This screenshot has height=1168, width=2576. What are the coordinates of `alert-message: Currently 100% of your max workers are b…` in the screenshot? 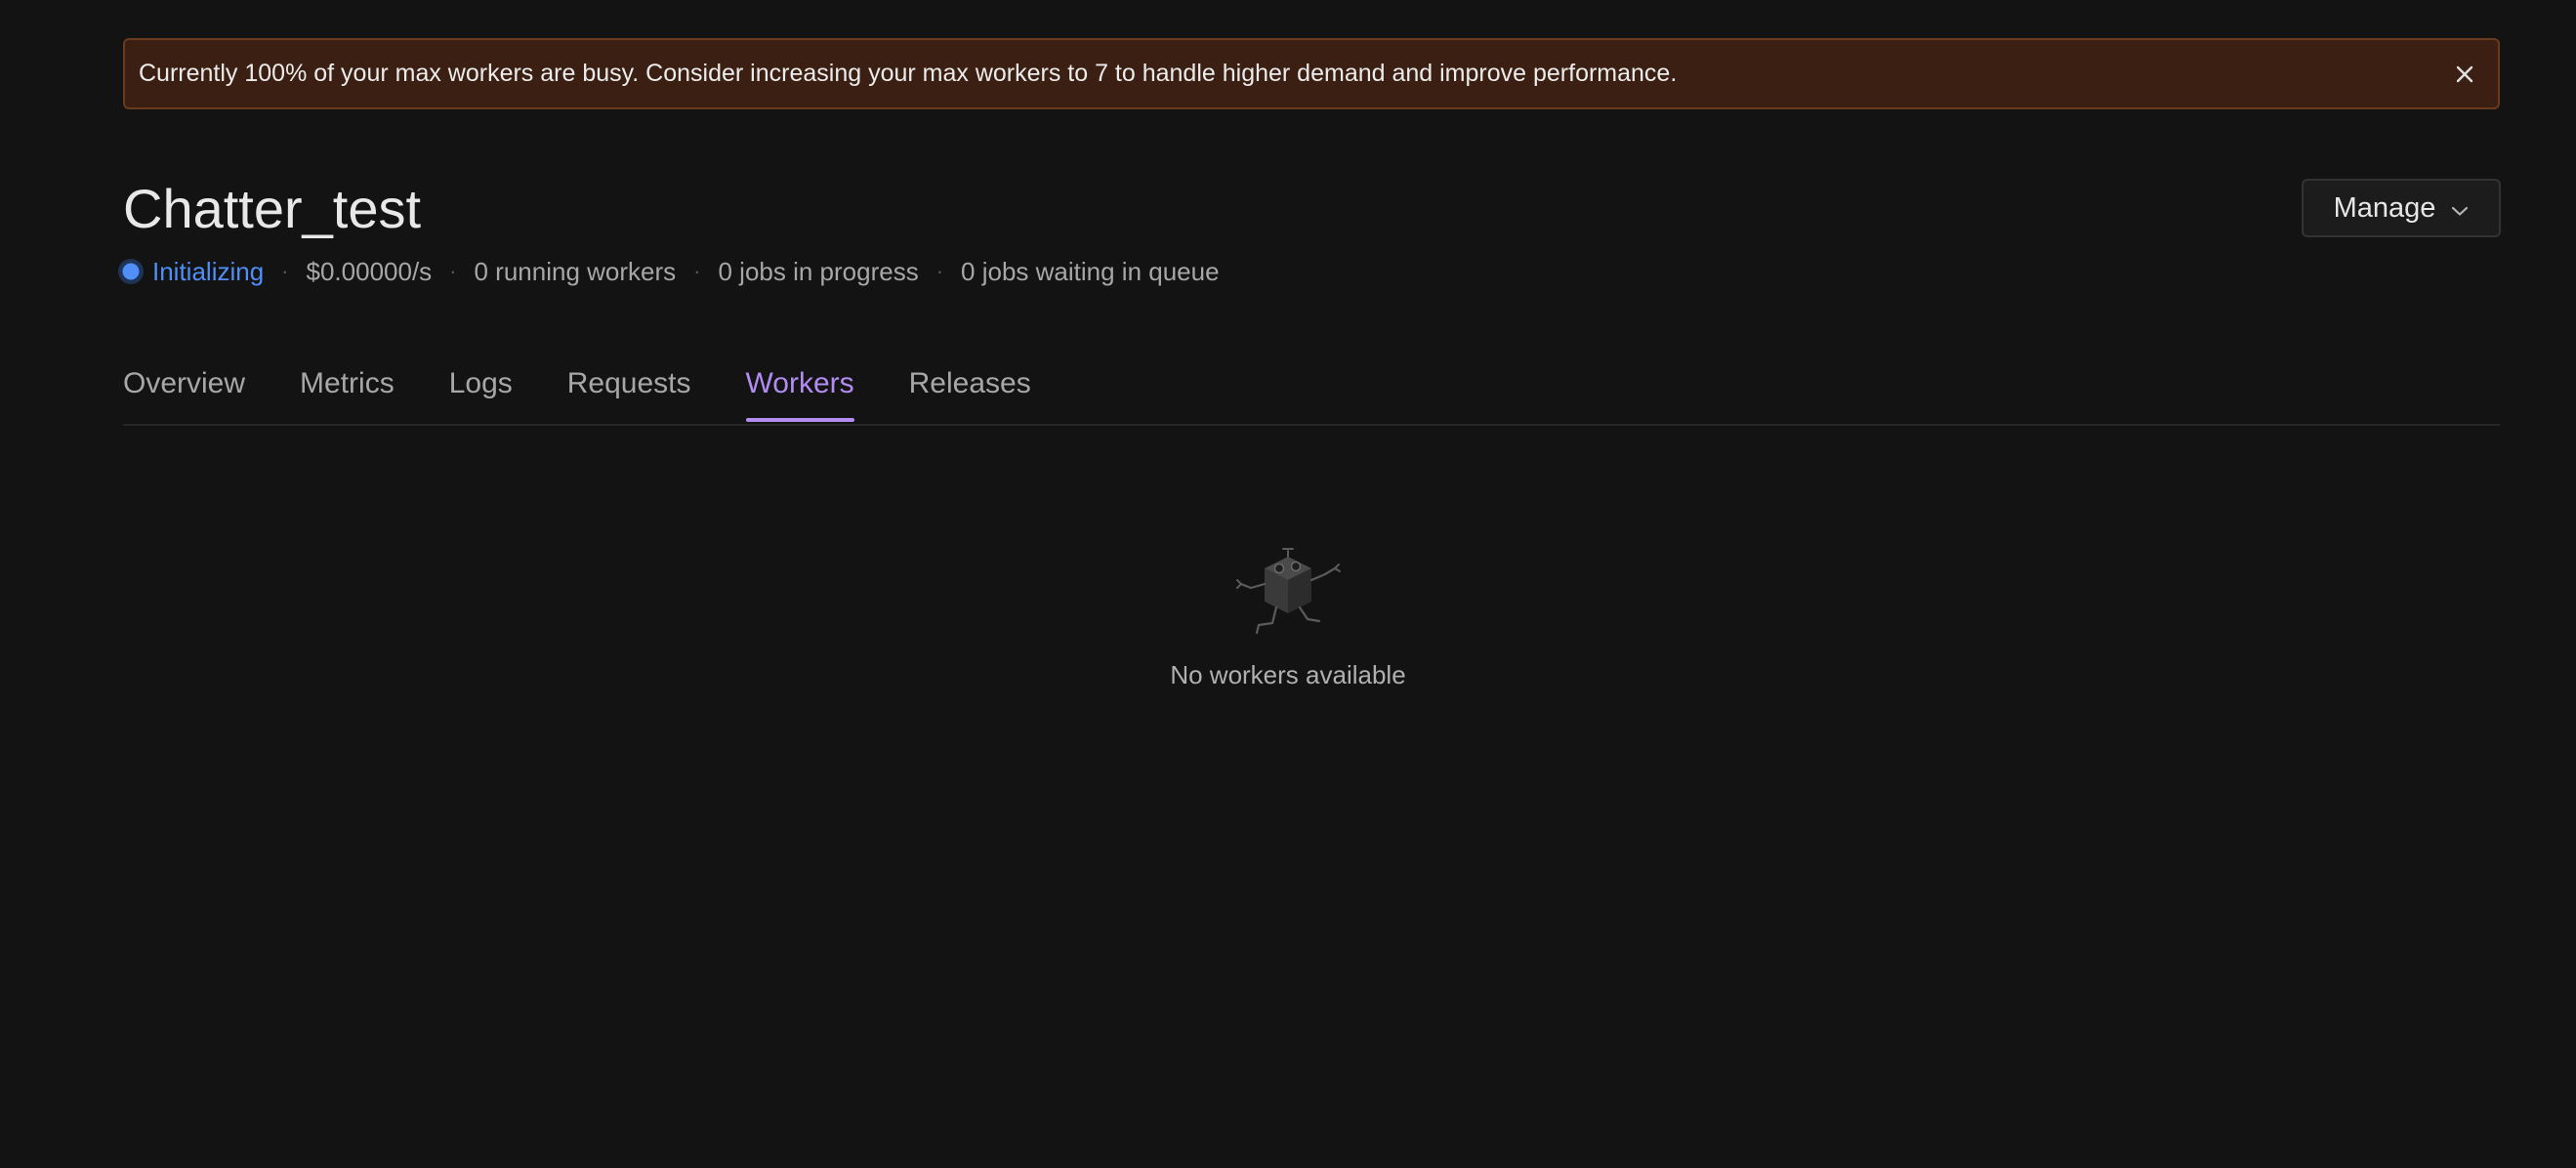 It's located at (908, 73).